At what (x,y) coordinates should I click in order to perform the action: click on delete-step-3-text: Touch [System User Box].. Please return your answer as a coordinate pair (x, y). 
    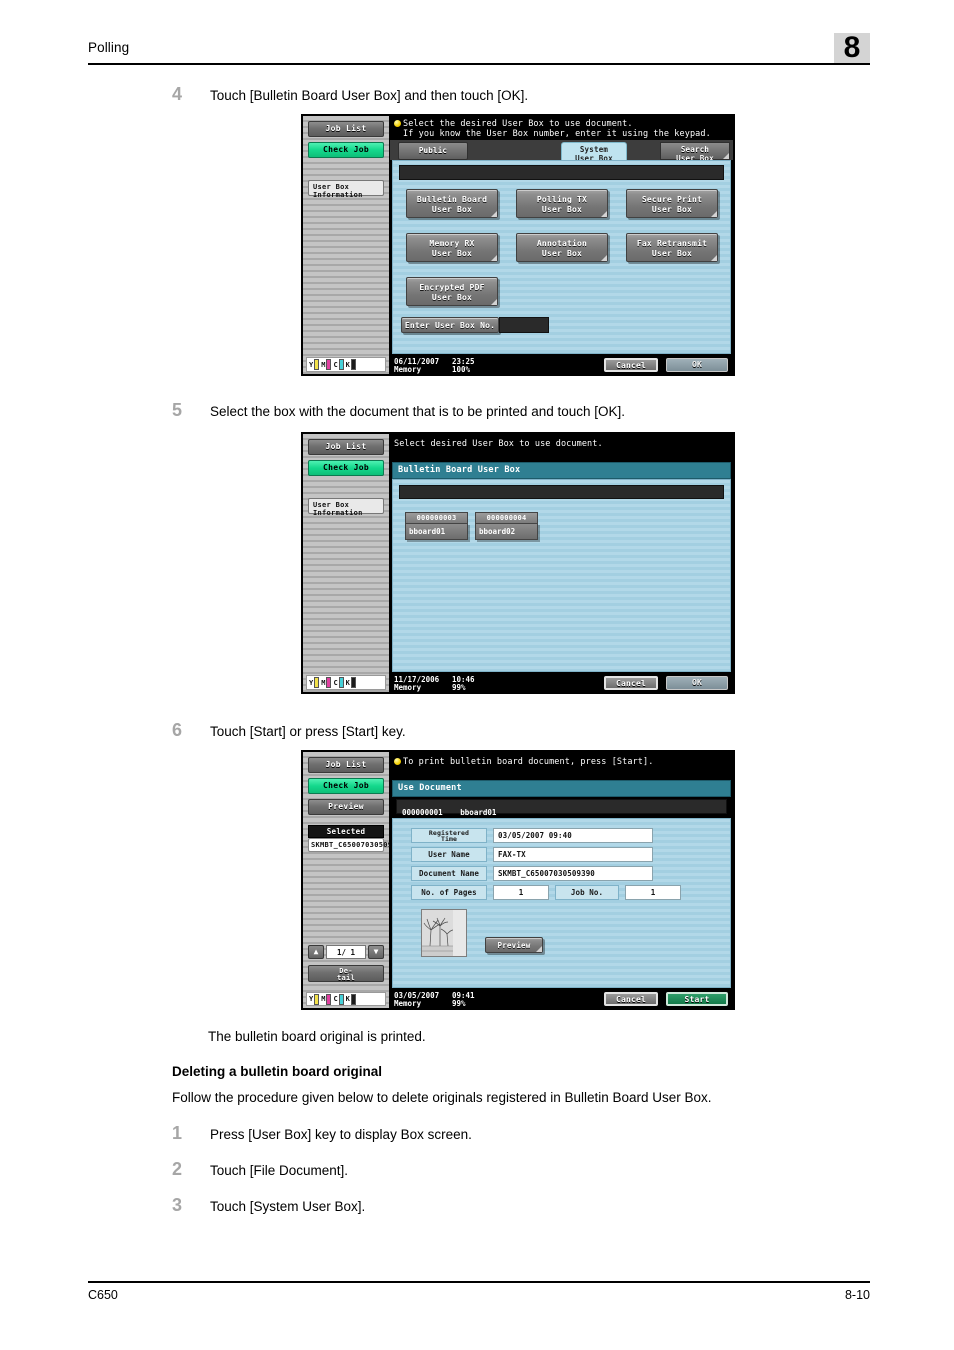
    Looking at the image, I should click on (288, 1206).